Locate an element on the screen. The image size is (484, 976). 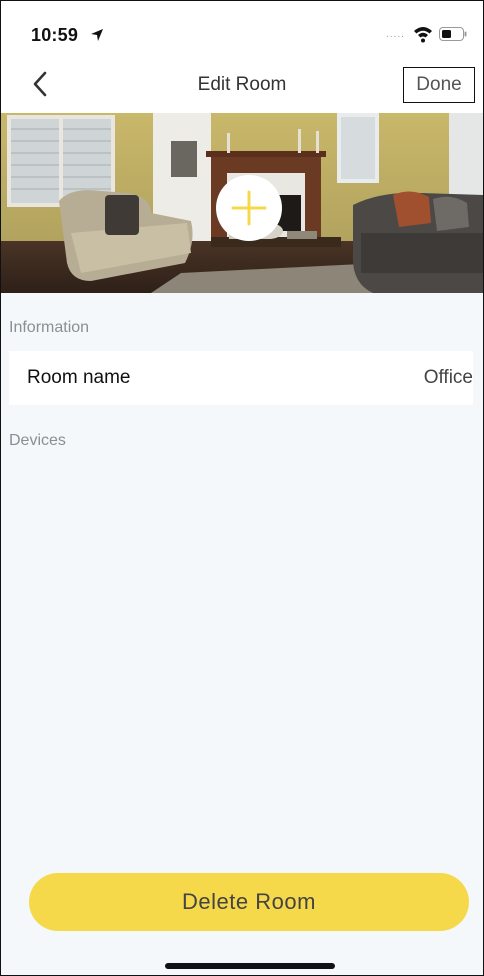
plus-icon is located at coordinates (249, 208).